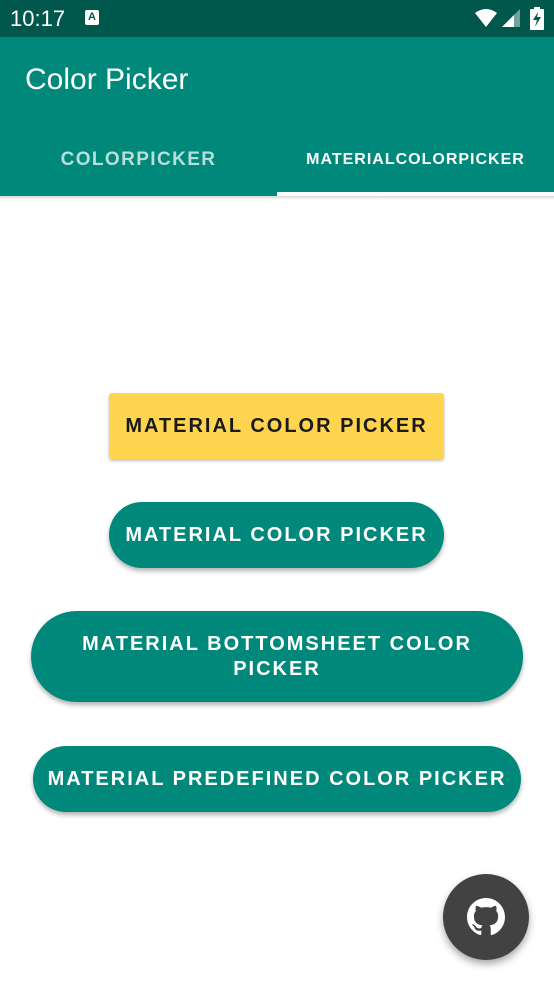  Describe the element at coordinates (38, 18) in the screenshot. I see `status-time: 10:17` at that location.